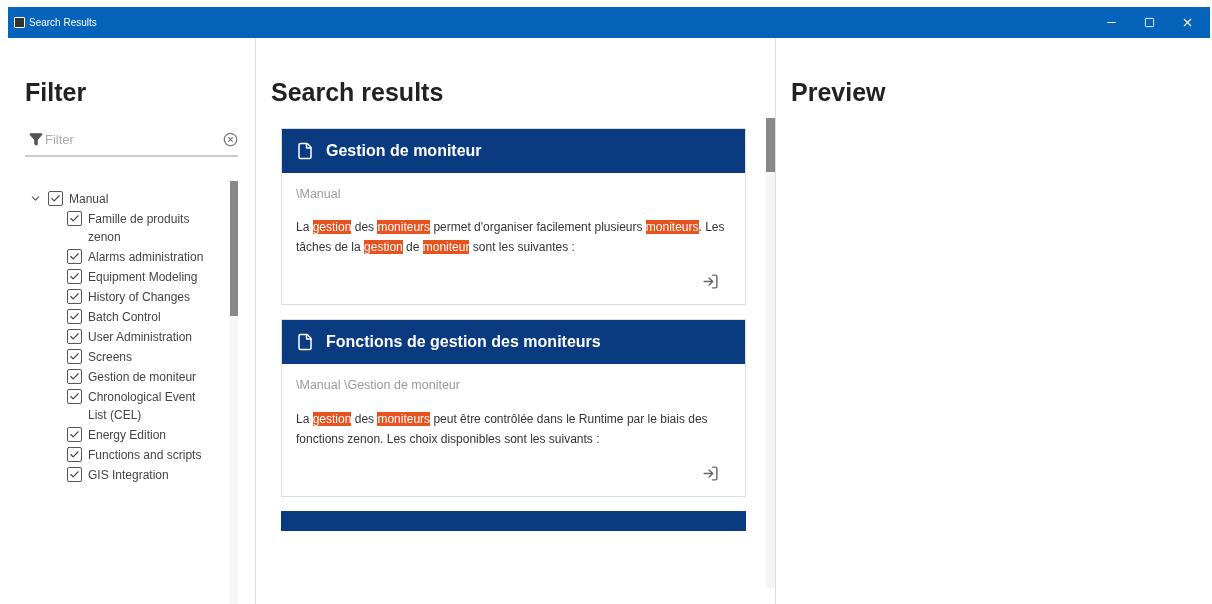  What do you see at coordinates (152, 357) in the screenshot?
I see `tree-item-label: Screens` at bounding box center [152, 357].